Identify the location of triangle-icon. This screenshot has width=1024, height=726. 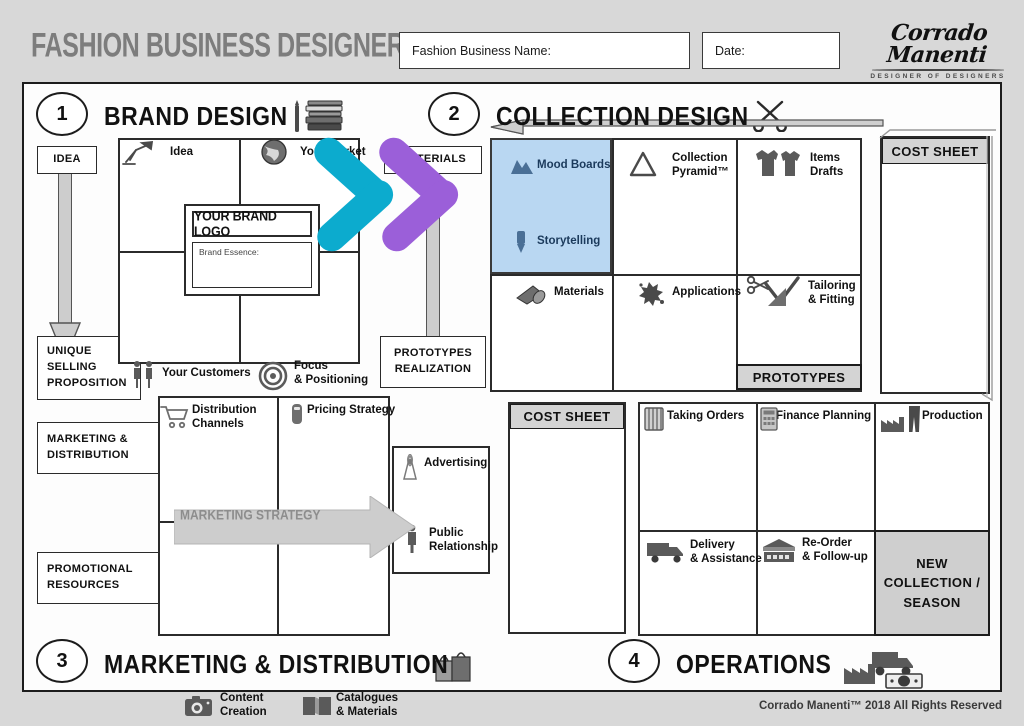
(643, 164).